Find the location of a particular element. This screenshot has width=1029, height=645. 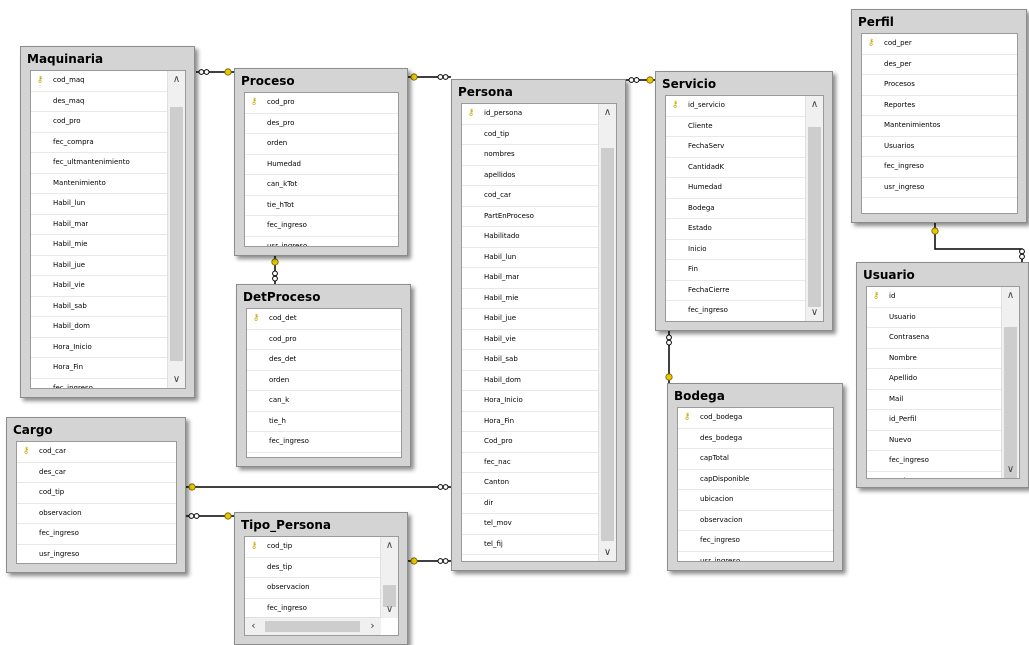

column-row: Fin is located at coordinates (735, 270).